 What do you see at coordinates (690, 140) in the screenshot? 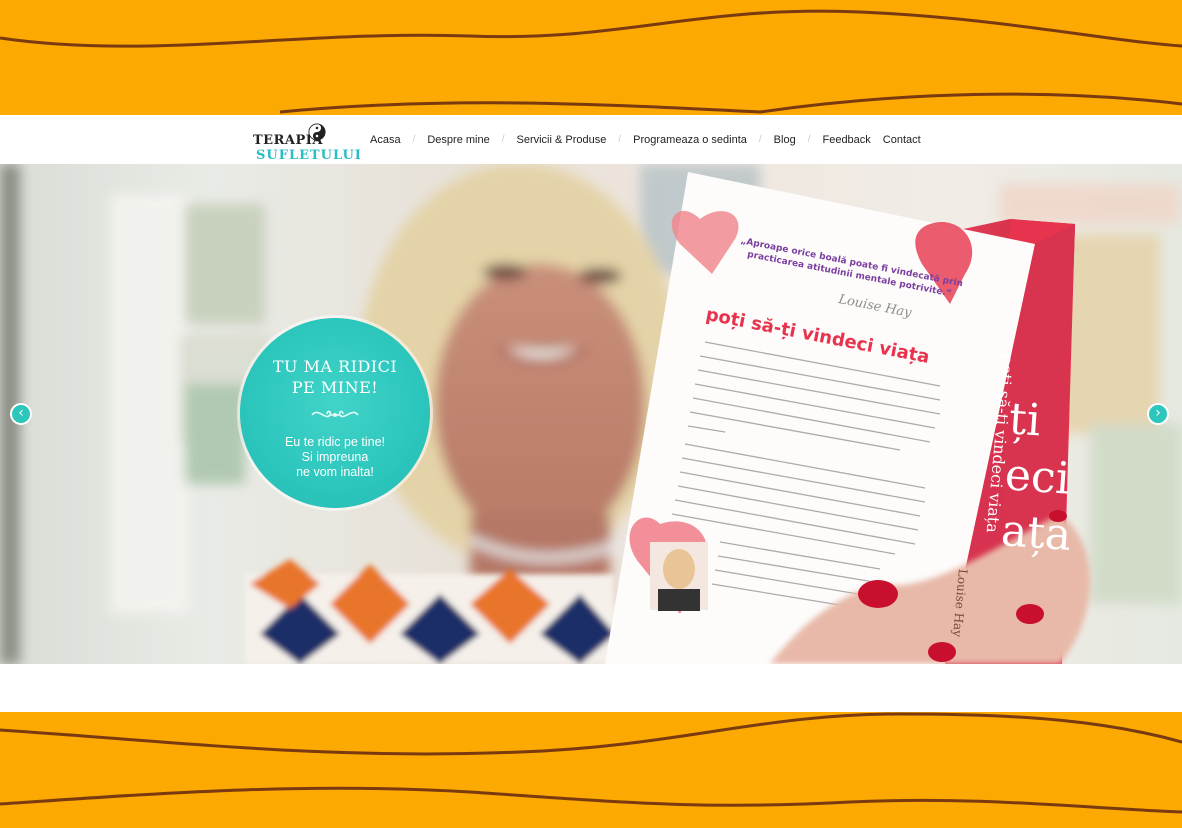
I see `nav-item-programeaza: Programeaza o sedinta` at bounding box center [690, 140].